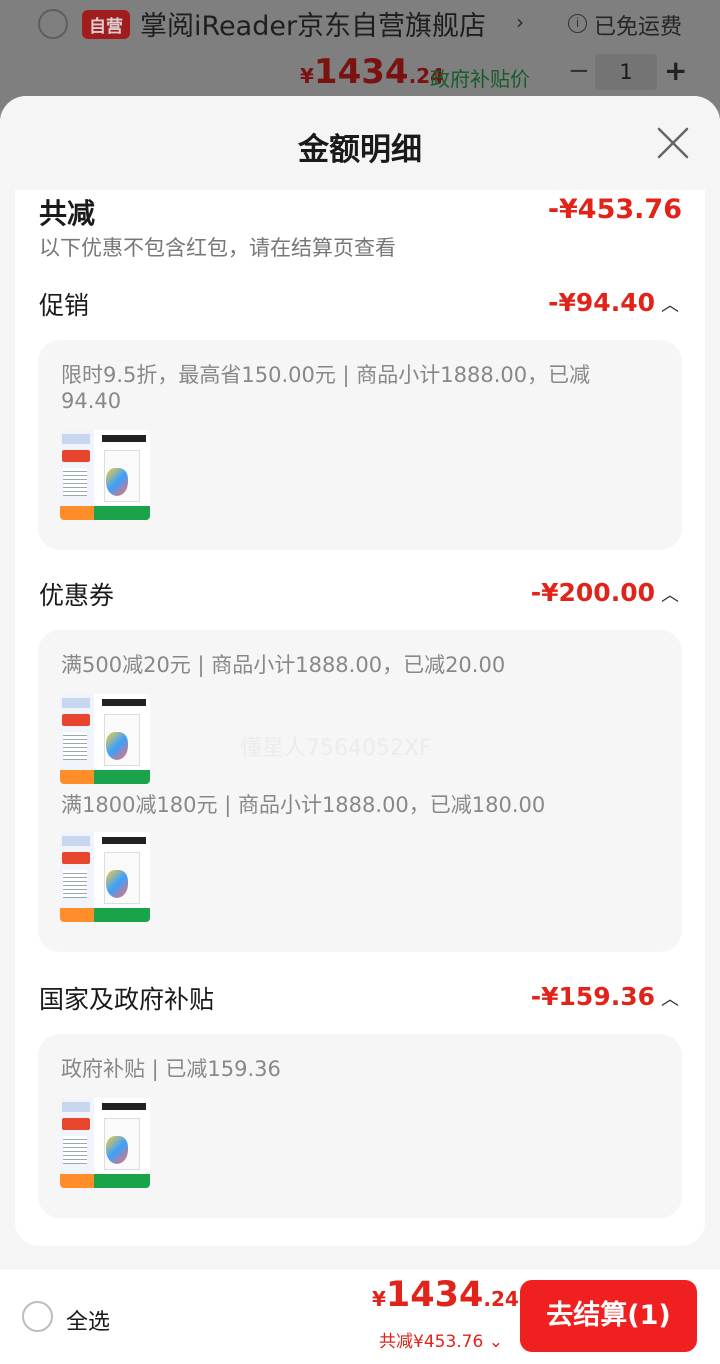  What do you see at coordinates (313, 23) in the screenshot?
I see `store-name: 掌阅iReader京东自营旗舰店` at bounding box center [313, 23].